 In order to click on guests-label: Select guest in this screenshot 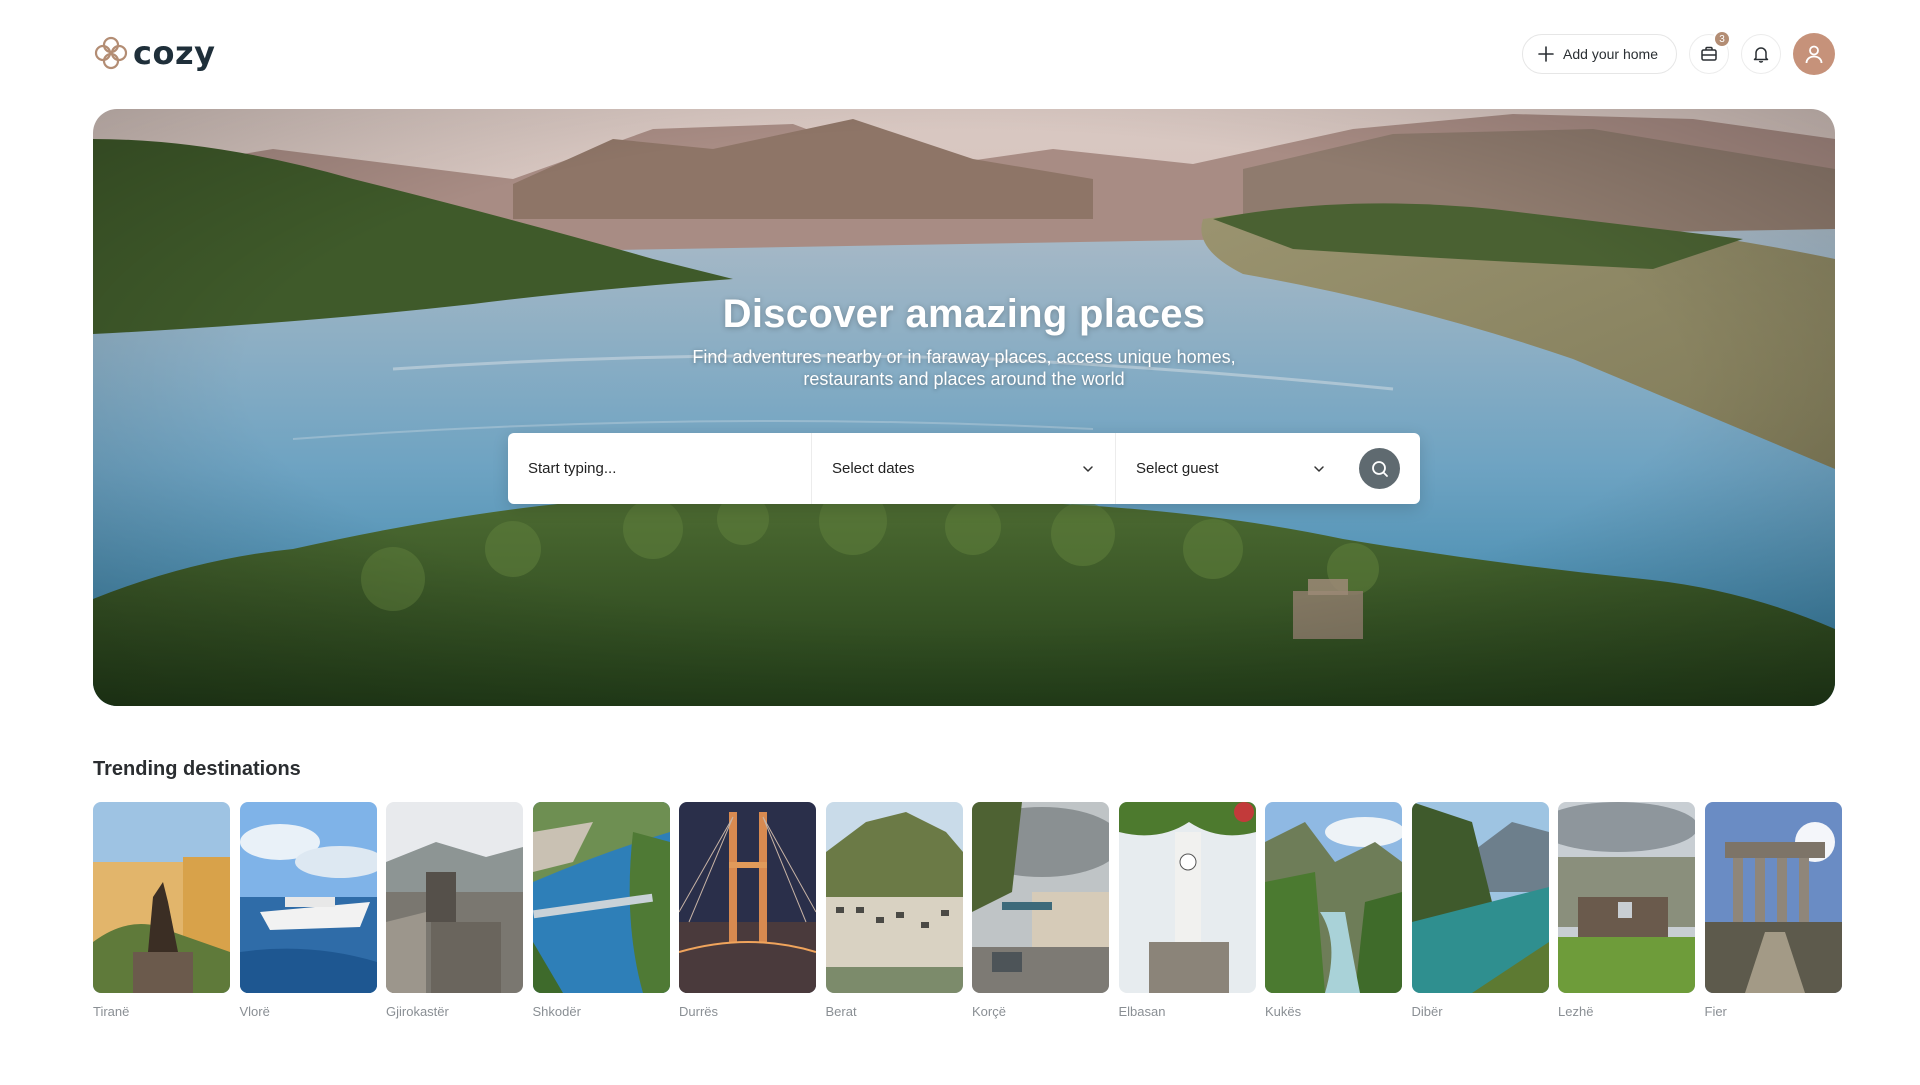, I will do `click(1177, 468)`.